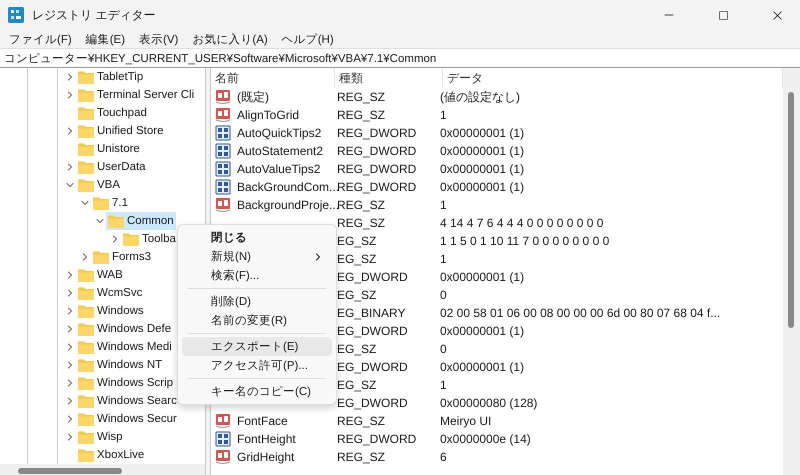 The height and width of the screenshot is (475, 800). Describe the element at coordinates (276, 169) in the screenshot. I see `value-name: AutoValueTips2` at that location.